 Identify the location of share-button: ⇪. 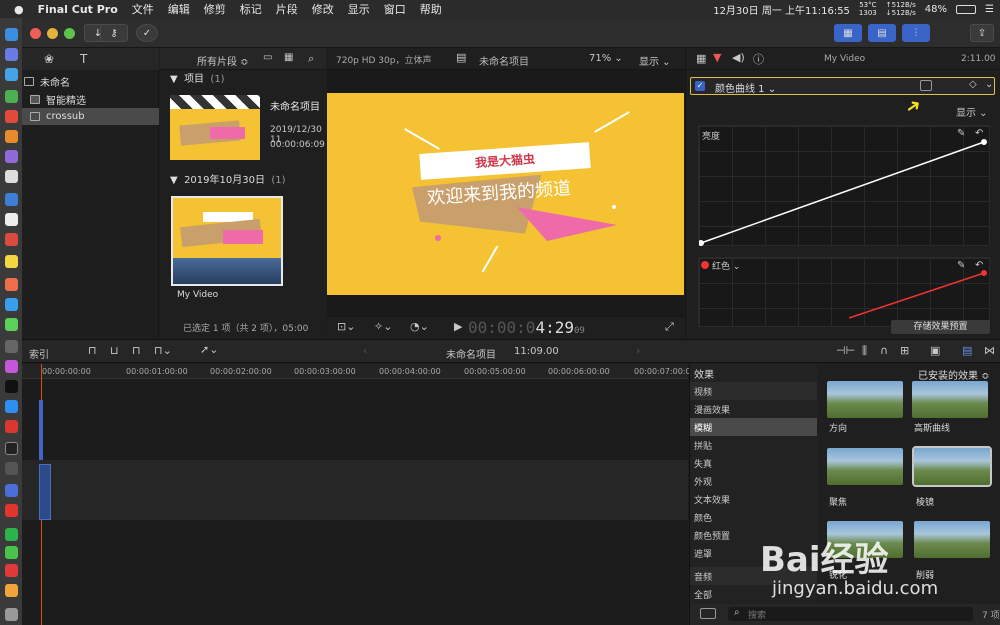
(982, 33).